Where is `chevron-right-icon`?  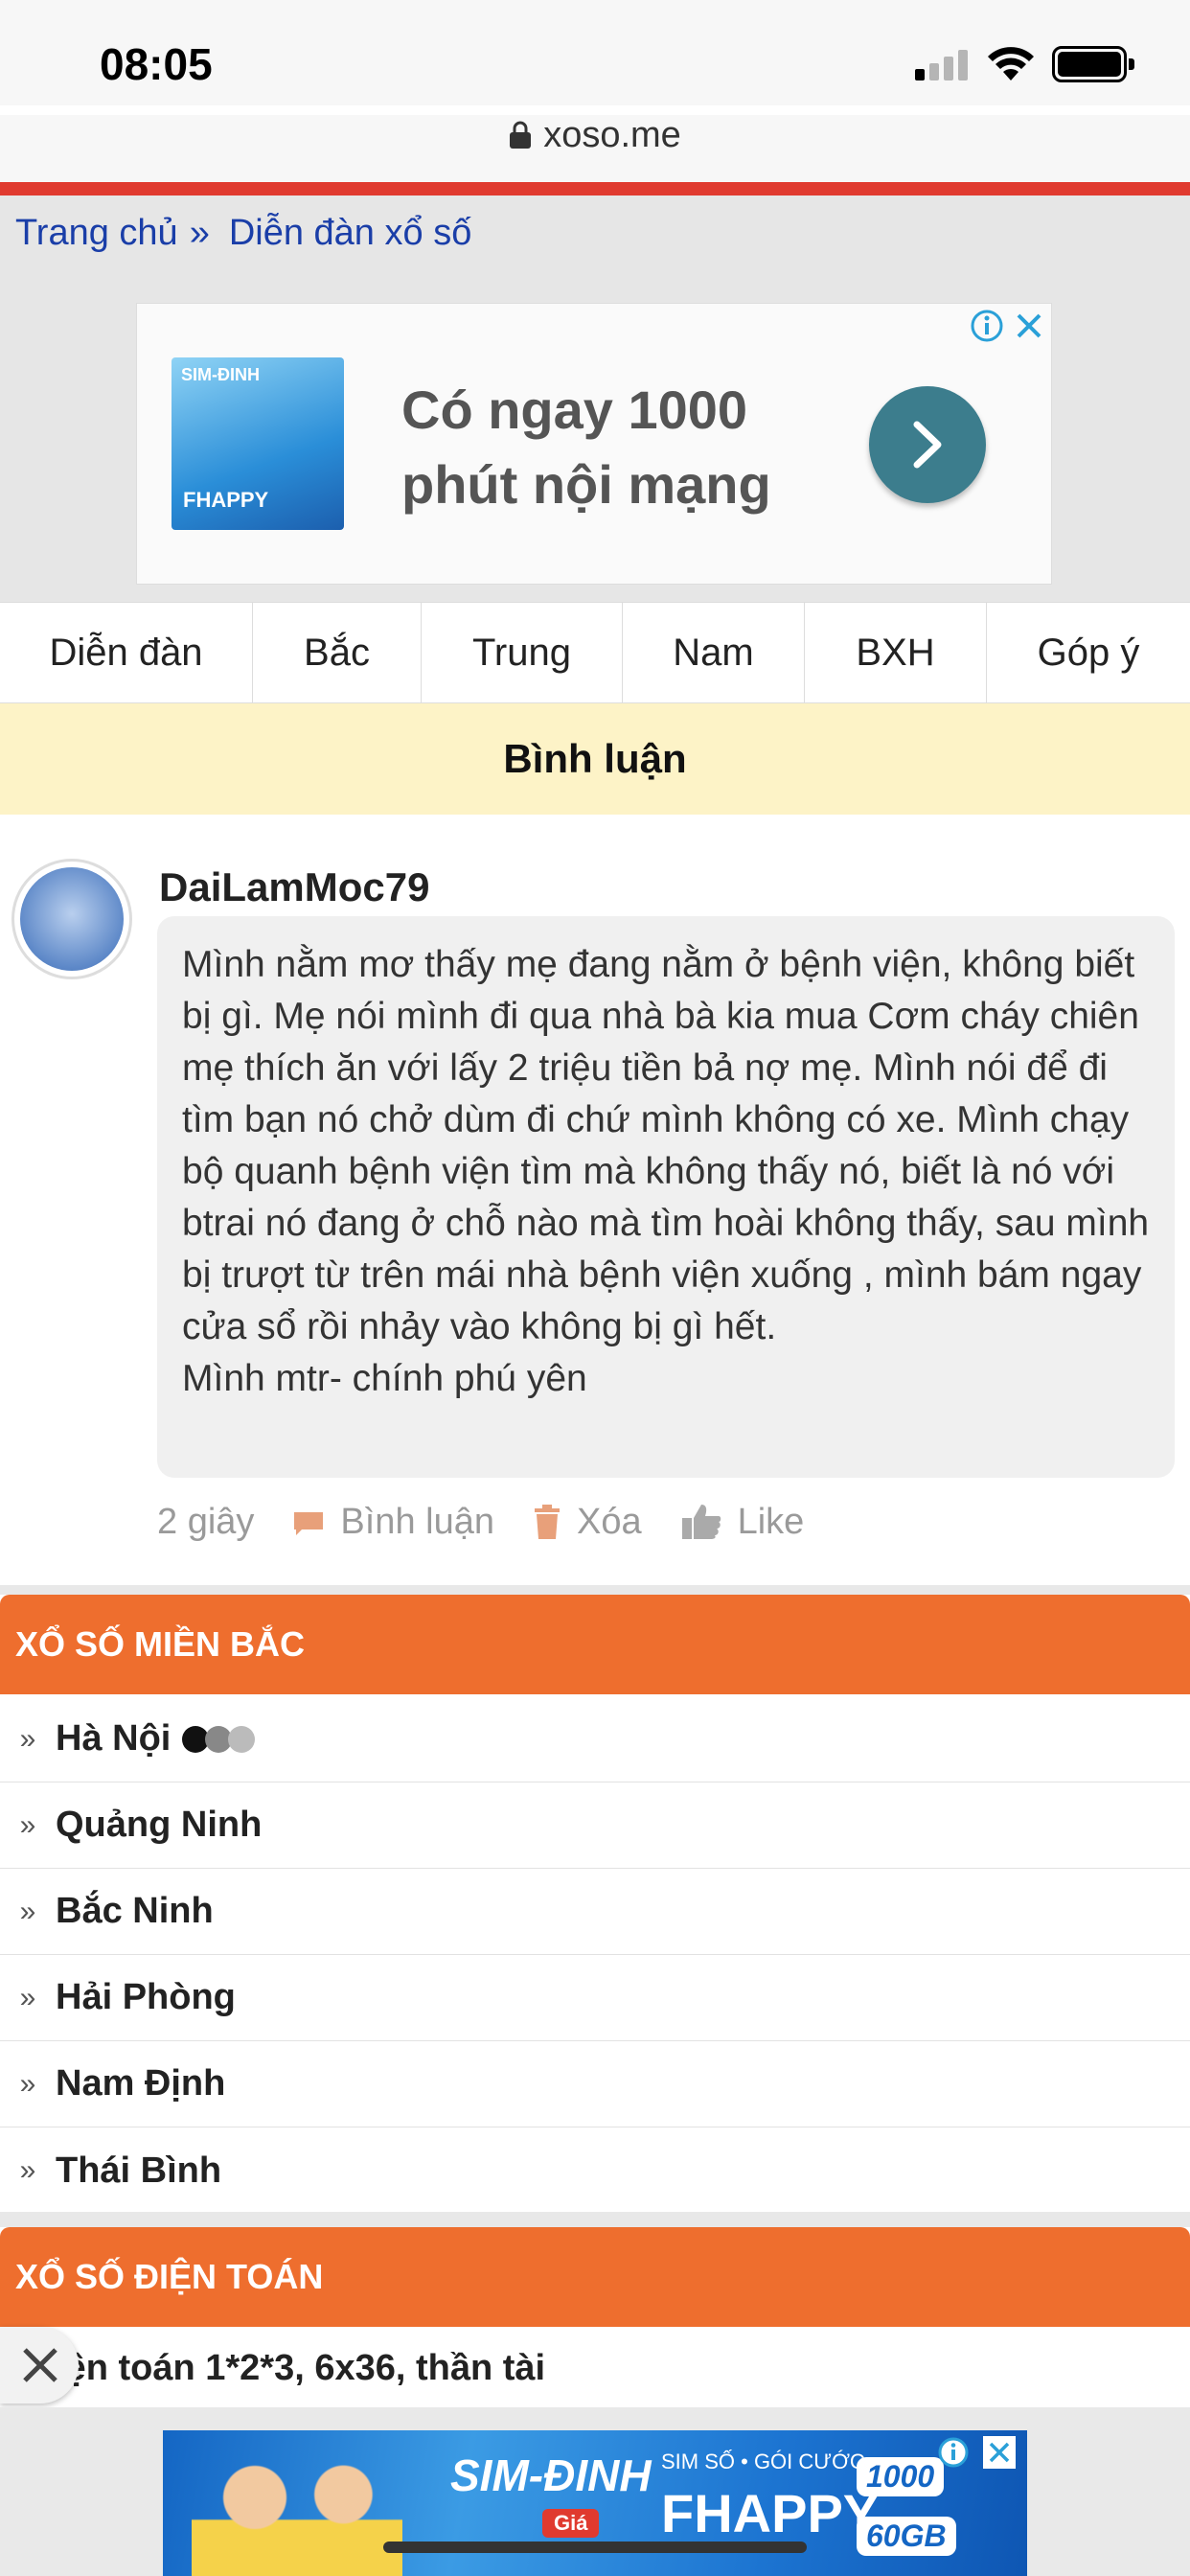
chevron-right-icon is located at coordinates (928, 445).